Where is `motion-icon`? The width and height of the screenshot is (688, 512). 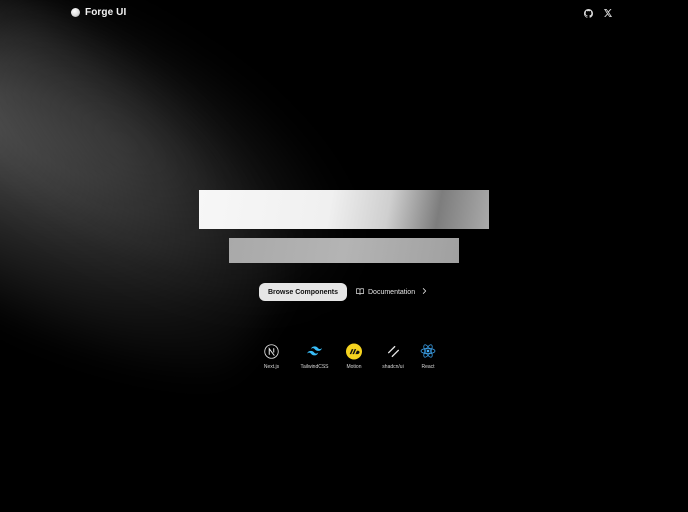
motion-icon is located at coordinates (354, 351).